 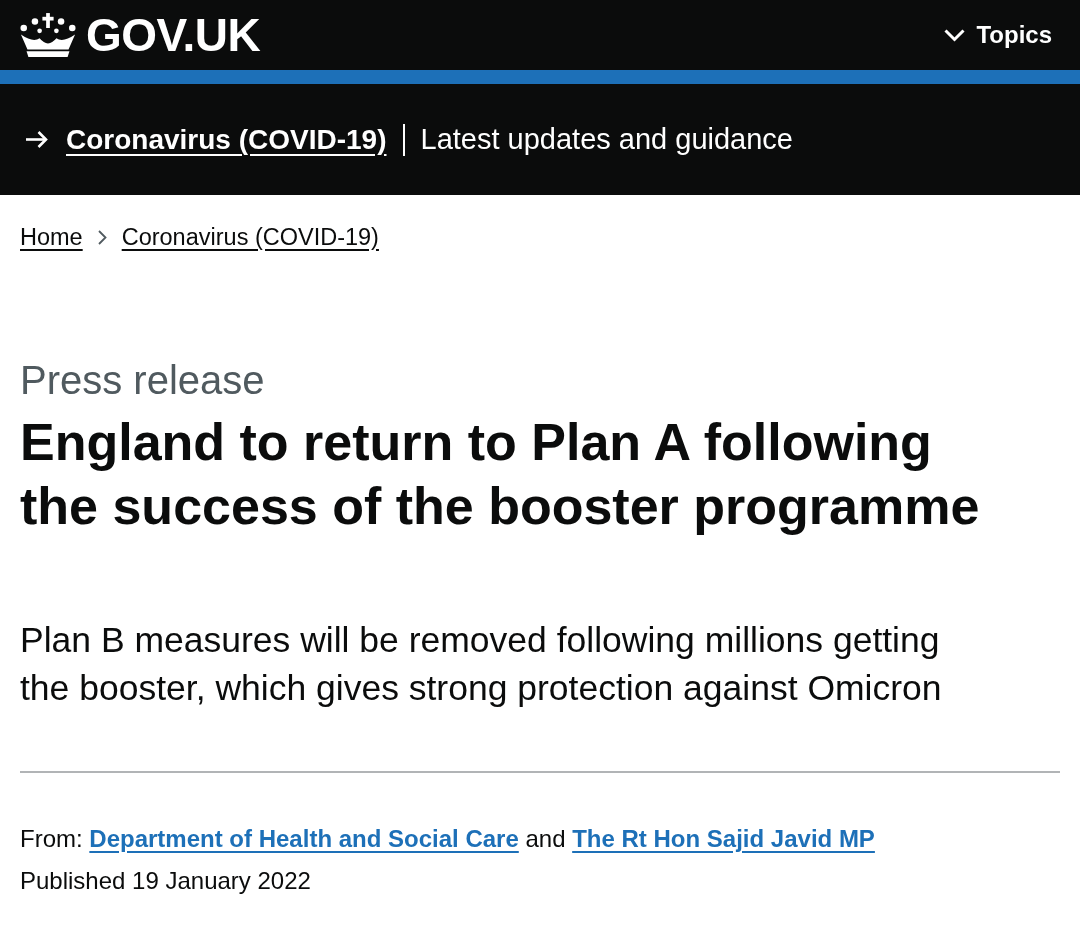 I want to click on article-title: England to return to Plan A following the success of the booster programme, so click(x=500, y=475).